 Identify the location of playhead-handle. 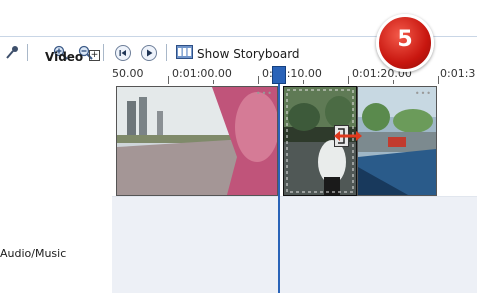
(279, 75).